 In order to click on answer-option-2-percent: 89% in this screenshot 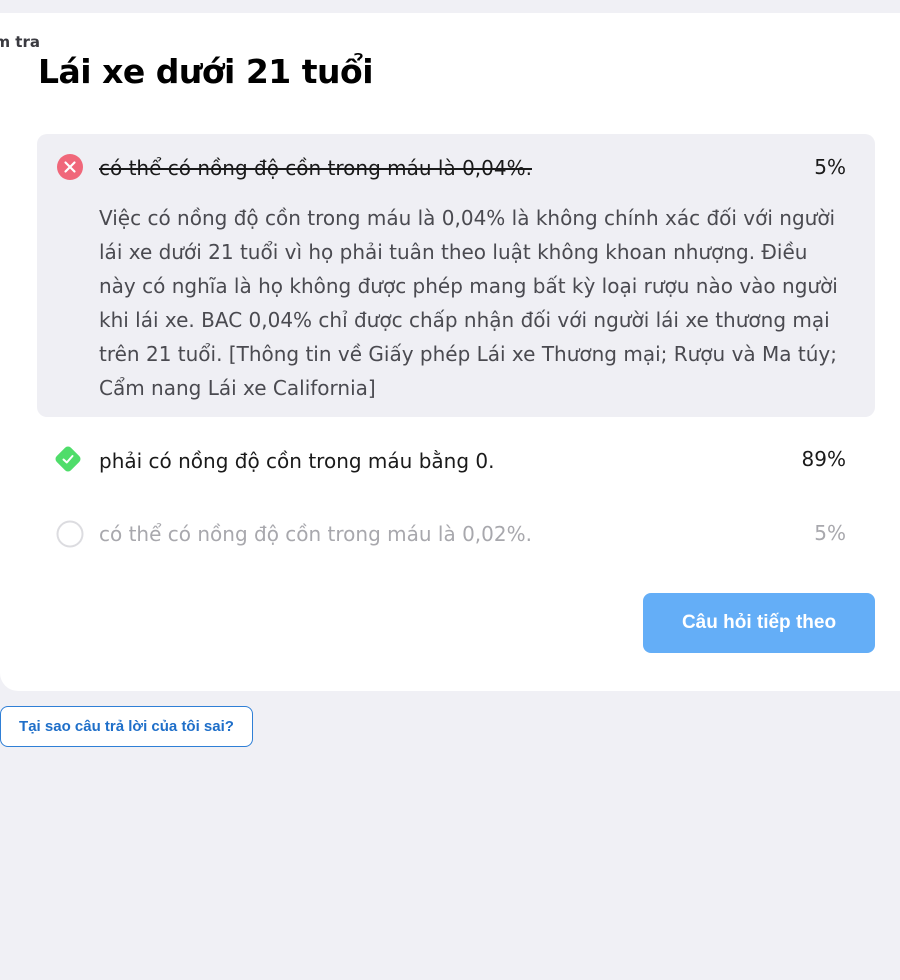, I will do `click(823, 459)`.